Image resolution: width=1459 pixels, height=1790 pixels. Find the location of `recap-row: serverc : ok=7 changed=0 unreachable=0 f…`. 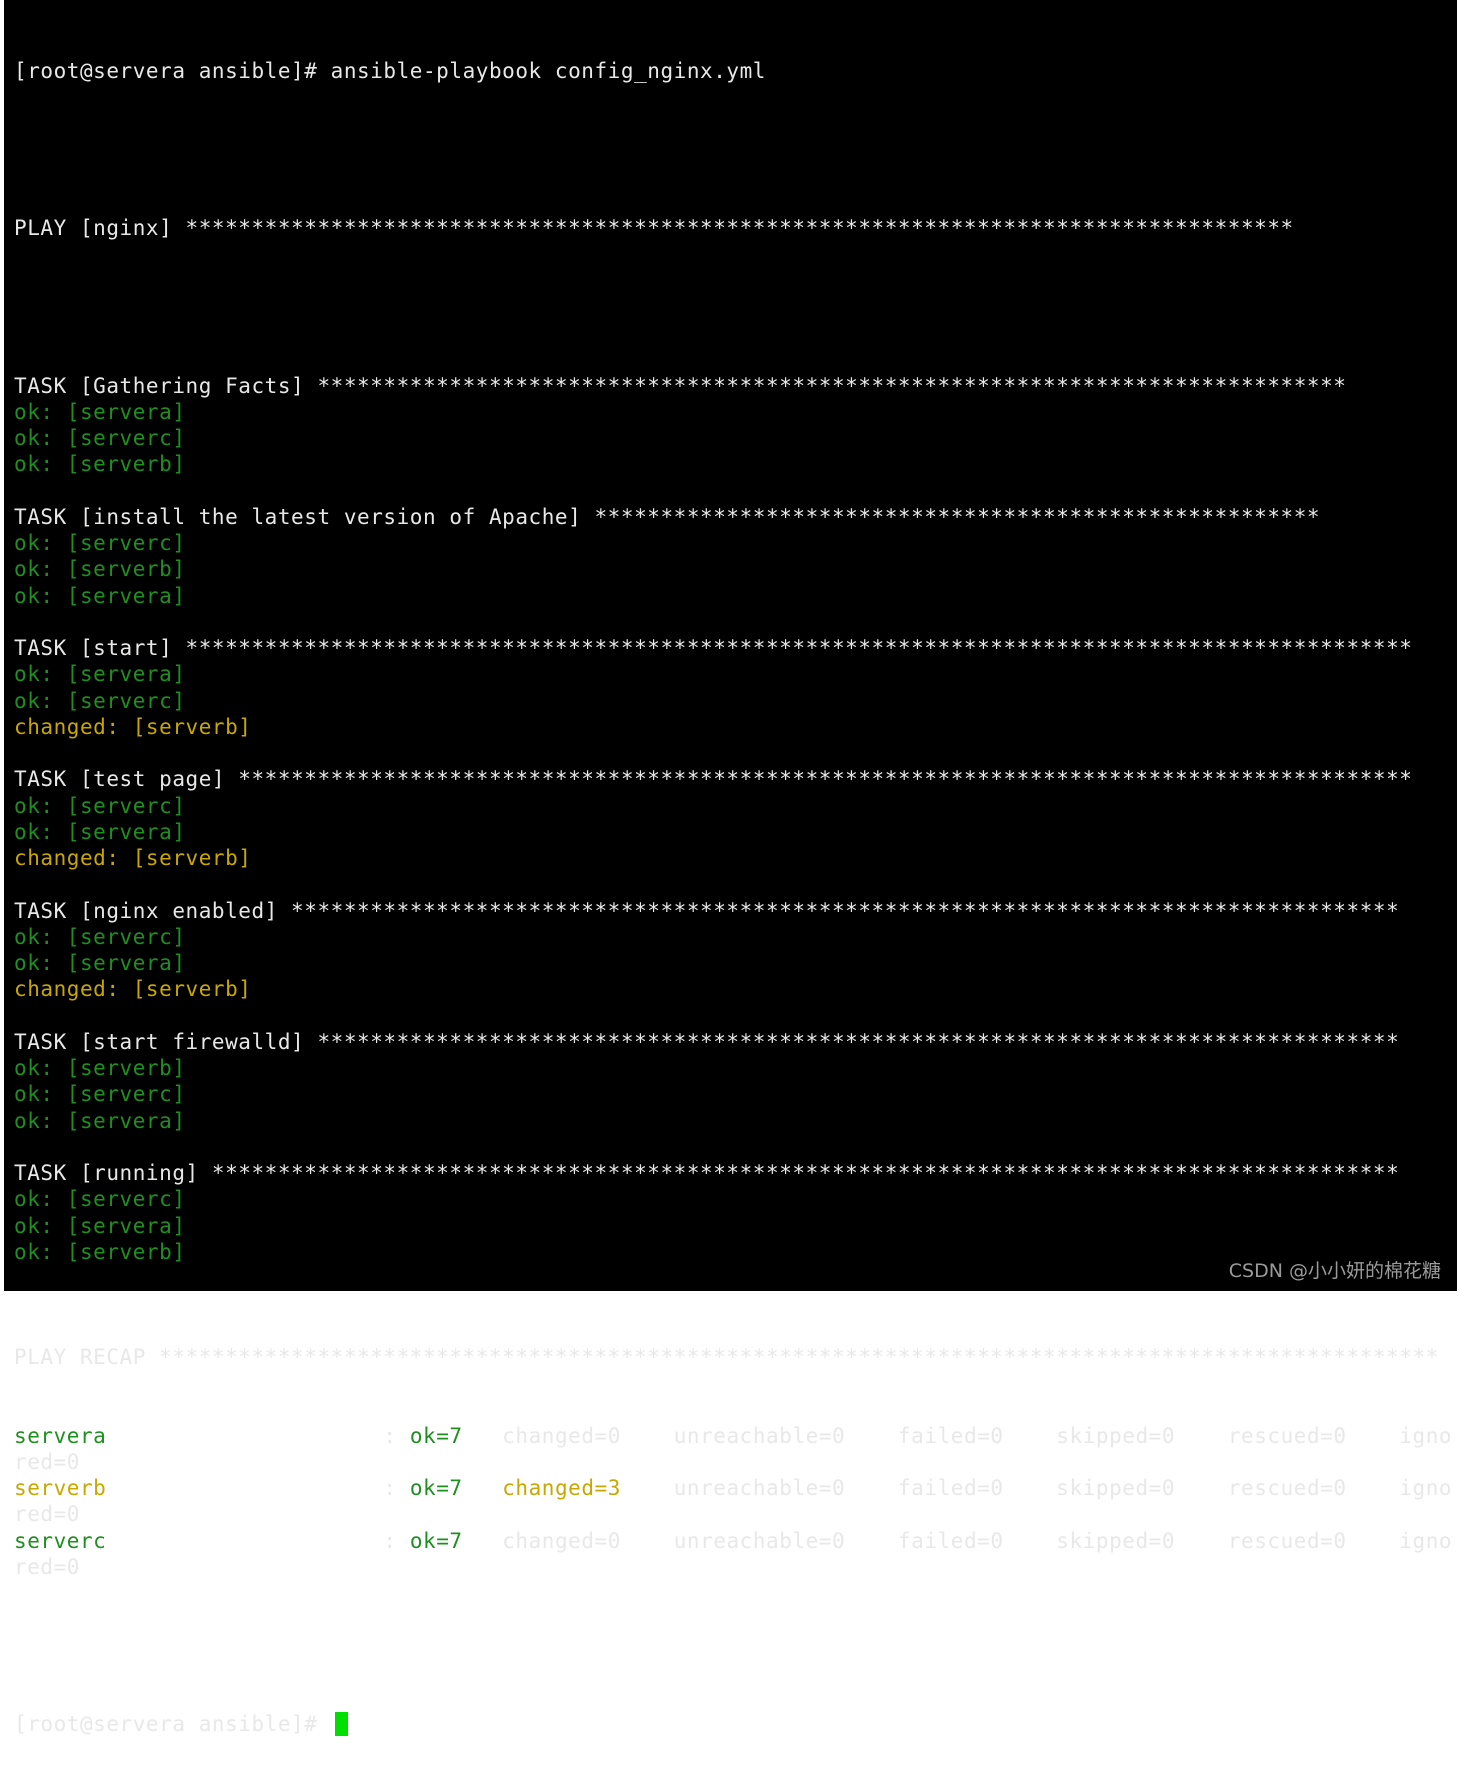

recap-row: serverc : ok=7 changed=0 unreachable=0 f… is located at coordinates (734, 1541).